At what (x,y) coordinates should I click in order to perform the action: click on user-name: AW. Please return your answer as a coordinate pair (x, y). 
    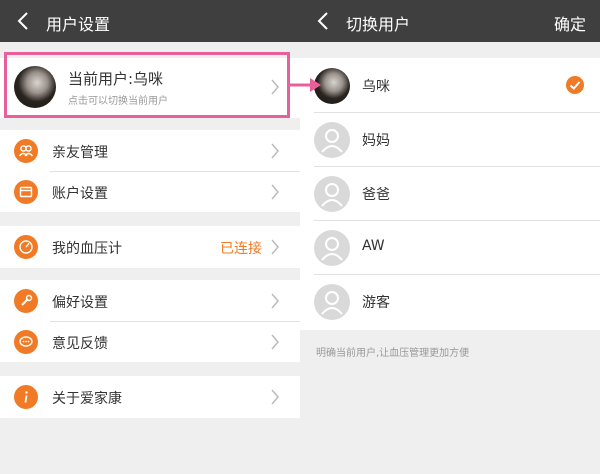
    Looking at the image, I should click on (373, 246).